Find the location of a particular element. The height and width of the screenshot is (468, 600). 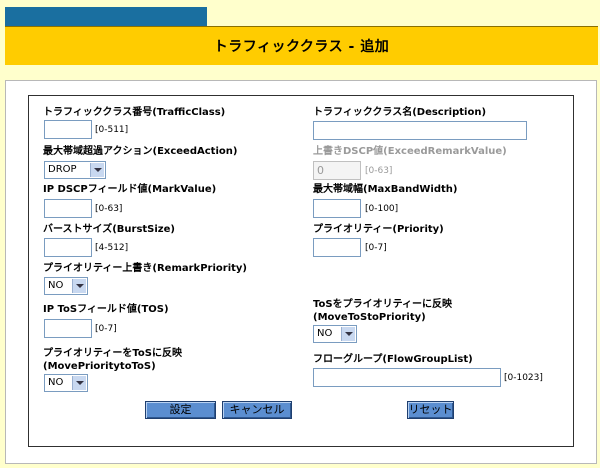

flow-group-list-label: フローグループ(FlowGroupList) is located at coordinates (393, 359).